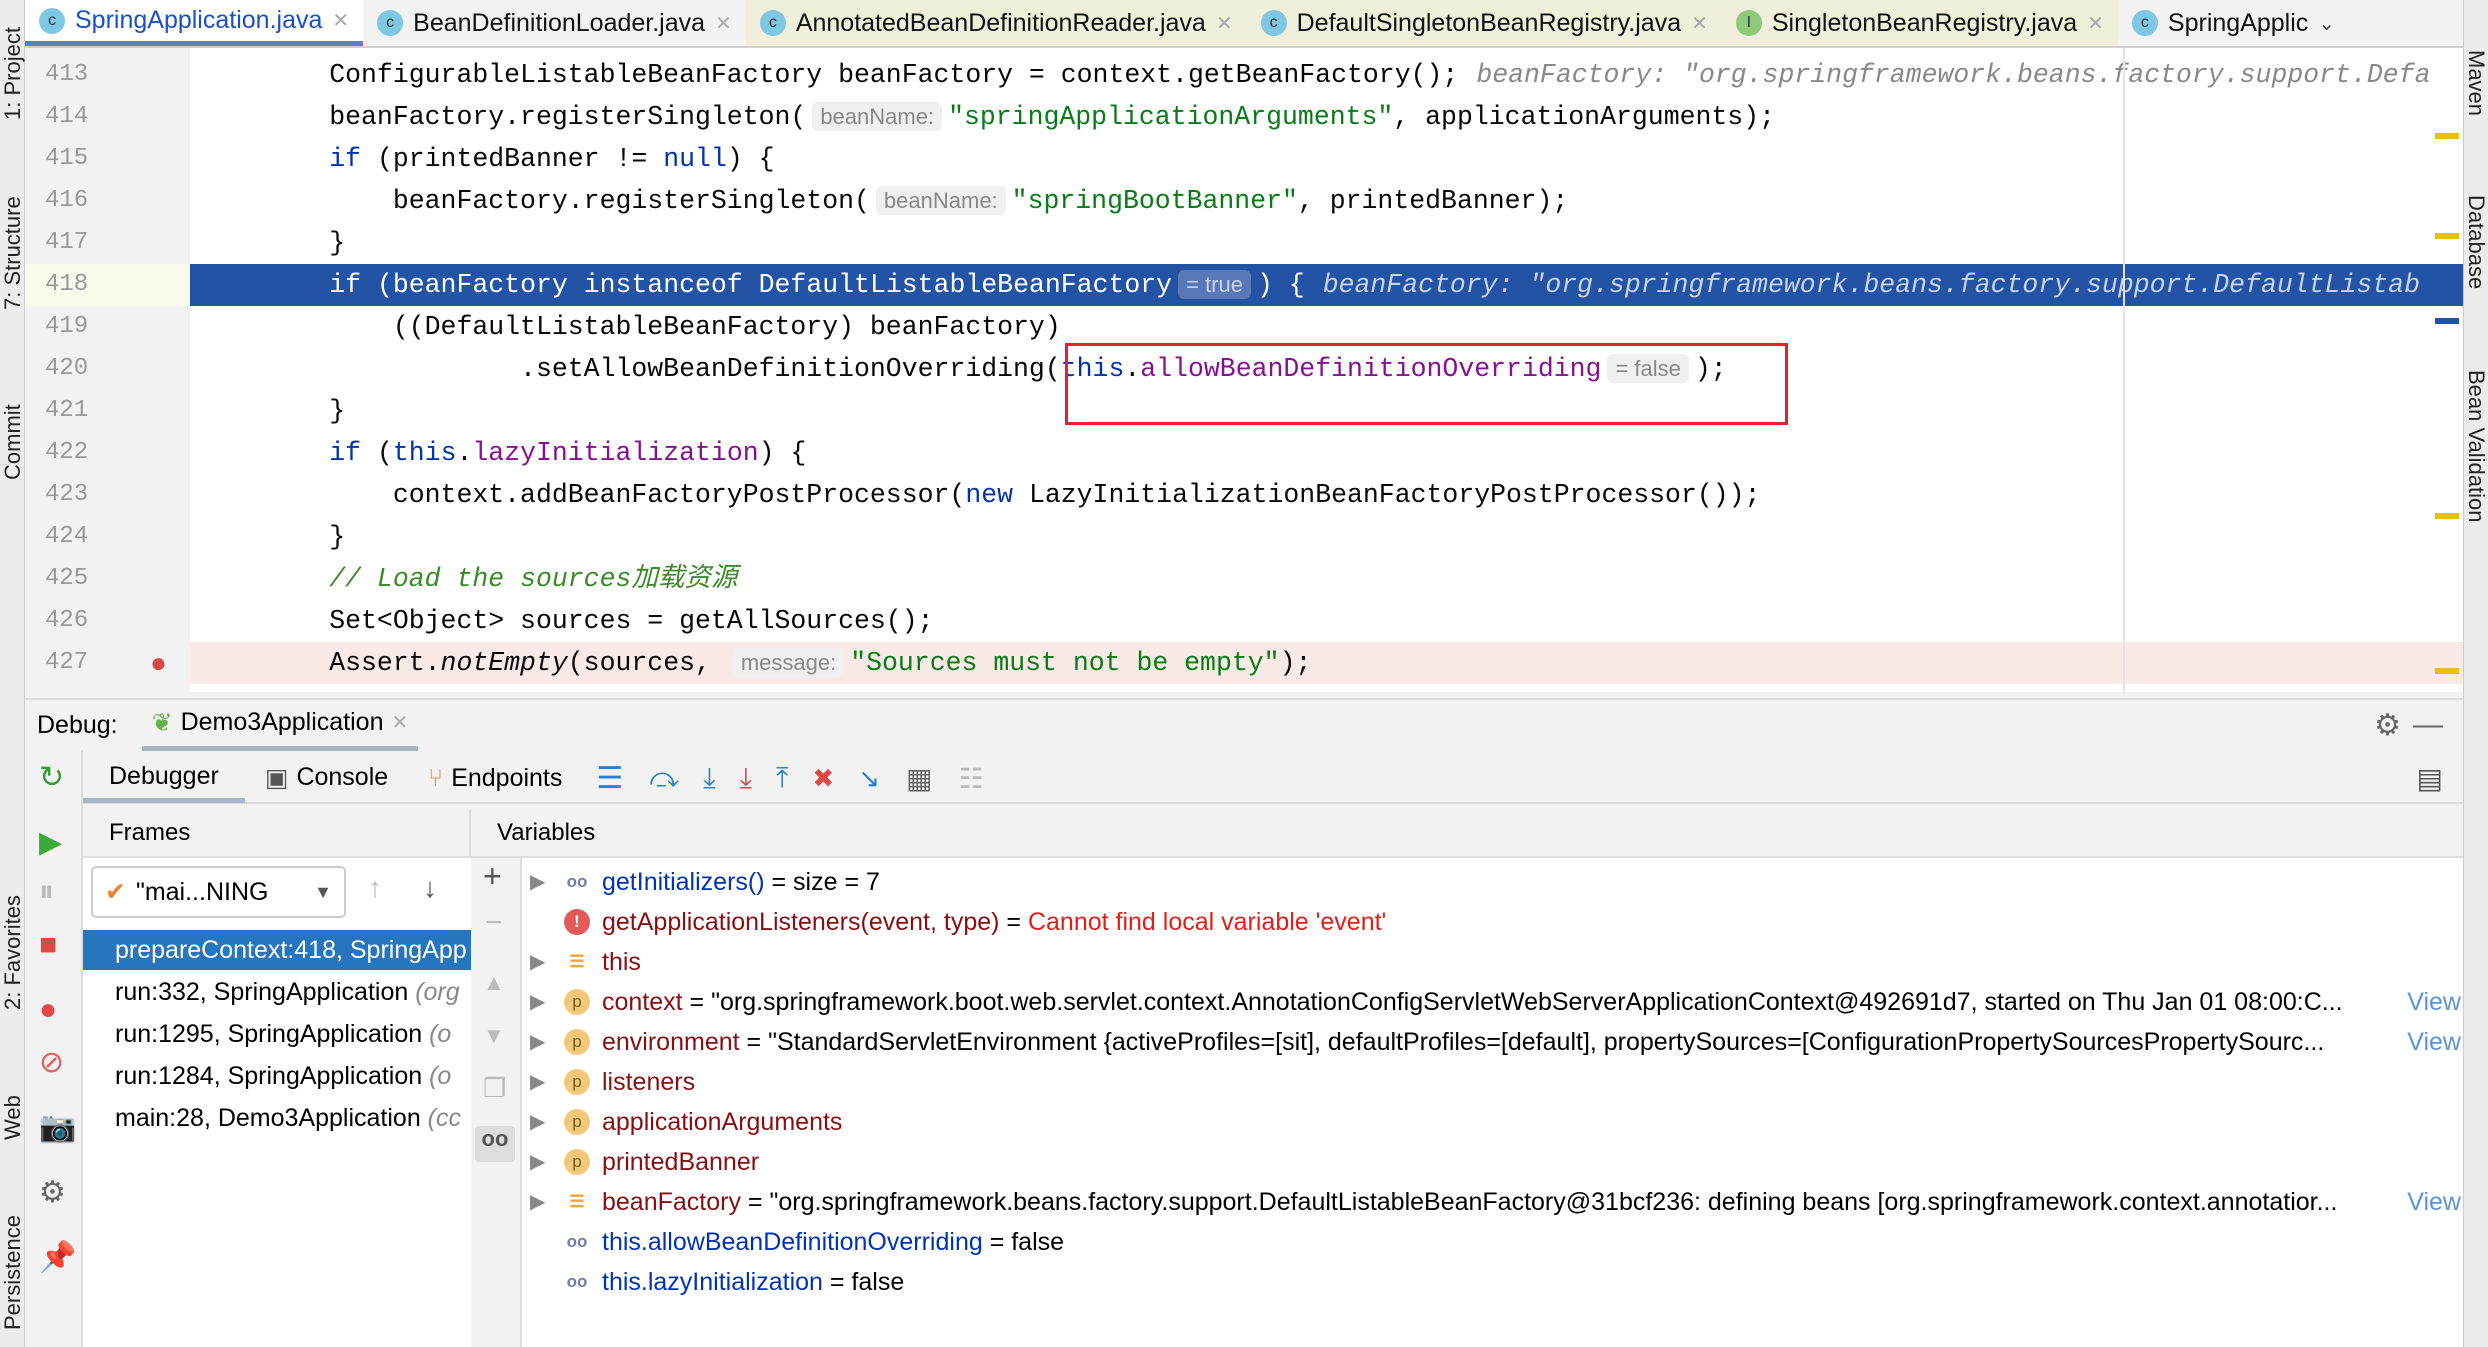 Image resolution: width=2488 pixels, height=1347 pixels. What do you see at coordinates (1919, 23) in the screenshot?
I see `editor-tab: I SingletonBeanRegistry.java ✕` at bounding box center [1919, 23].